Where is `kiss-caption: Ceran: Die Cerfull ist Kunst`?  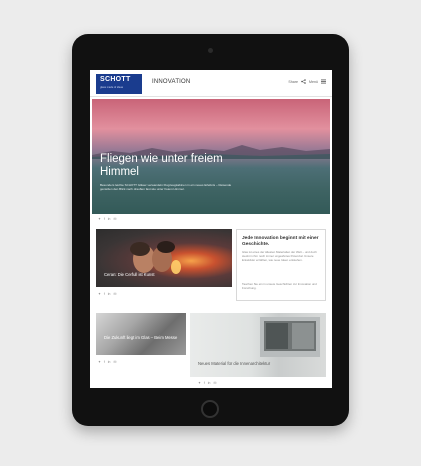
kiss-caption: Ceran: Die Cerfull ist Kunst is located at coordinates (129, 274).